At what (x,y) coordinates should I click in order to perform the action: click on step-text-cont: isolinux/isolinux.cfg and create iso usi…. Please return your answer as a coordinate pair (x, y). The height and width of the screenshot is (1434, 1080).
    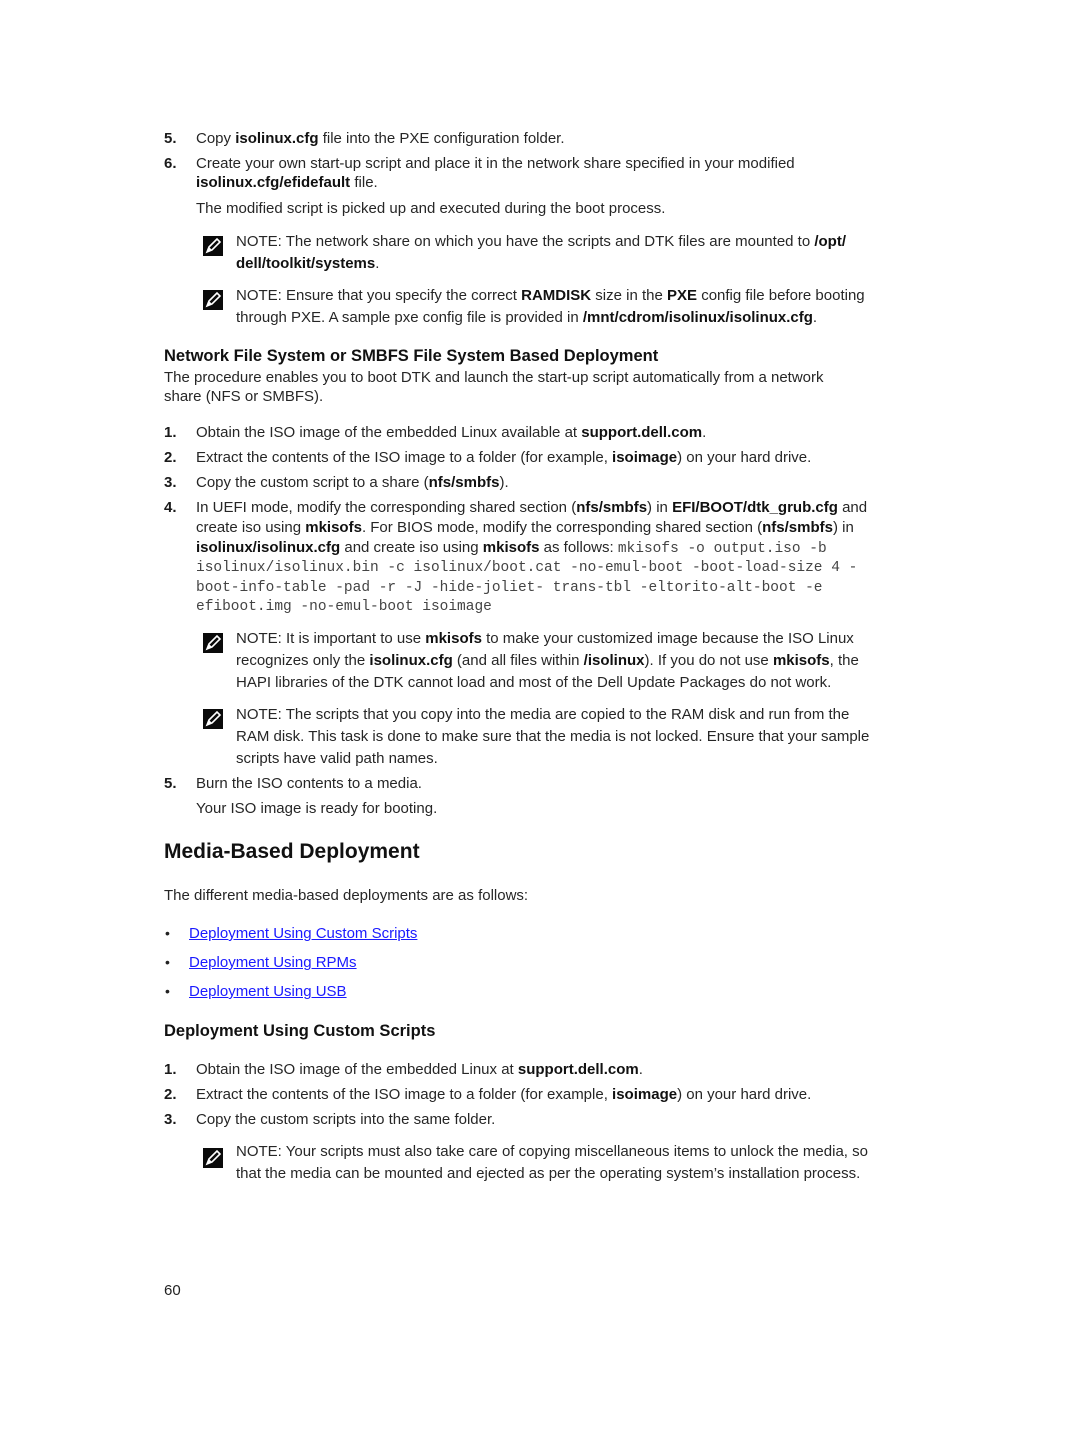
    Looking at the image, I should click on (511, 548).